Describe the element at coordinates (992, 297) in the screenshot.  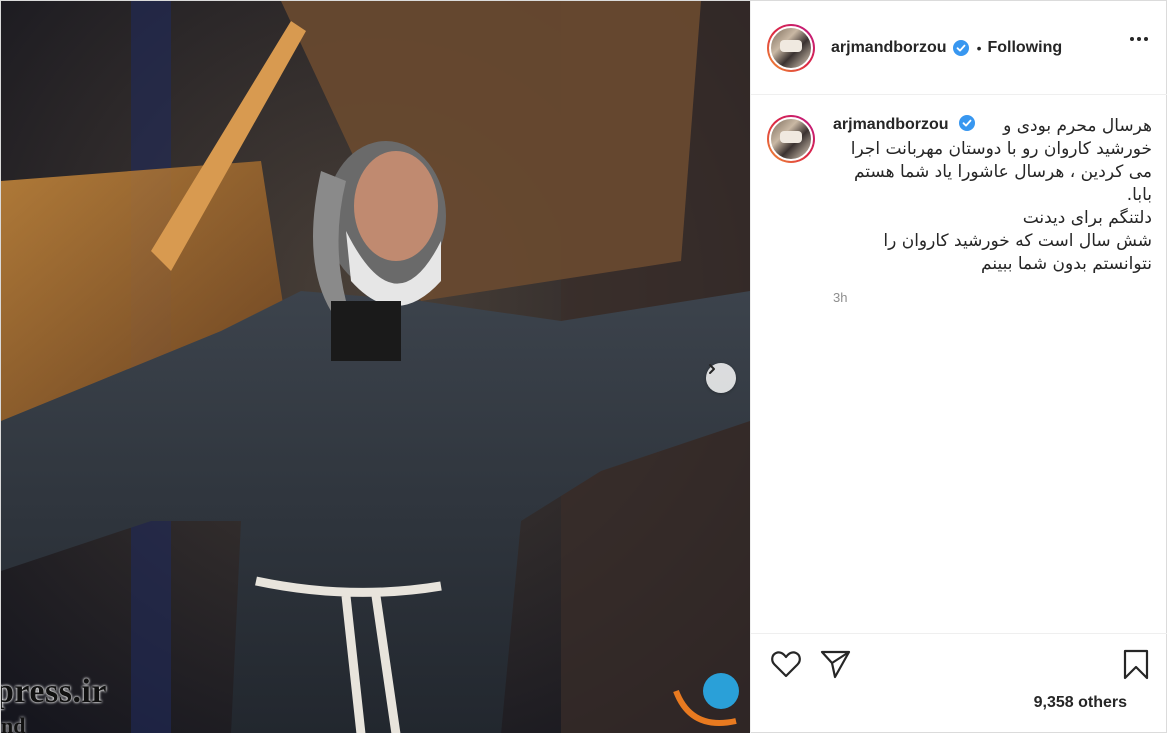
I see `post-timestamp: 3h` at that location.